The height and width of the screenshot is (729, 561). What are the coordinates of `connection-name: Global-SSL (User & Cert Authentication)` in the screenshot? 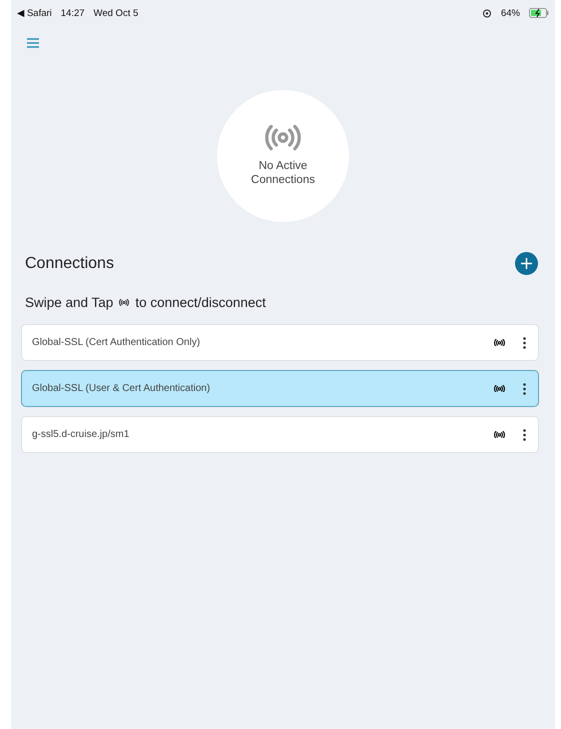 It's located at (122, 388).